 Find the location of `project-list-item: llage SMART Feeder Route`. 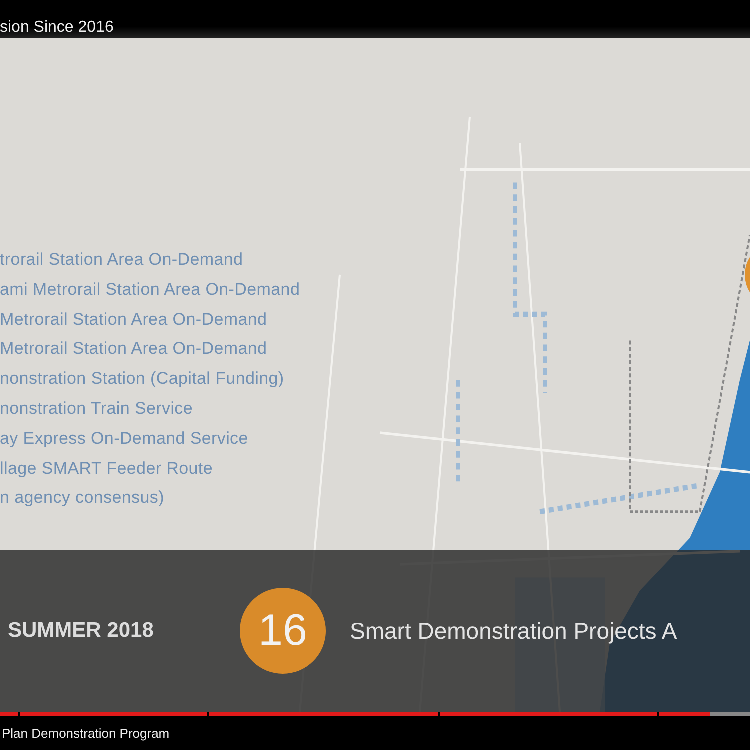

project-list-item: llage SMART Feeder Route is located at coordinates (107, 469).